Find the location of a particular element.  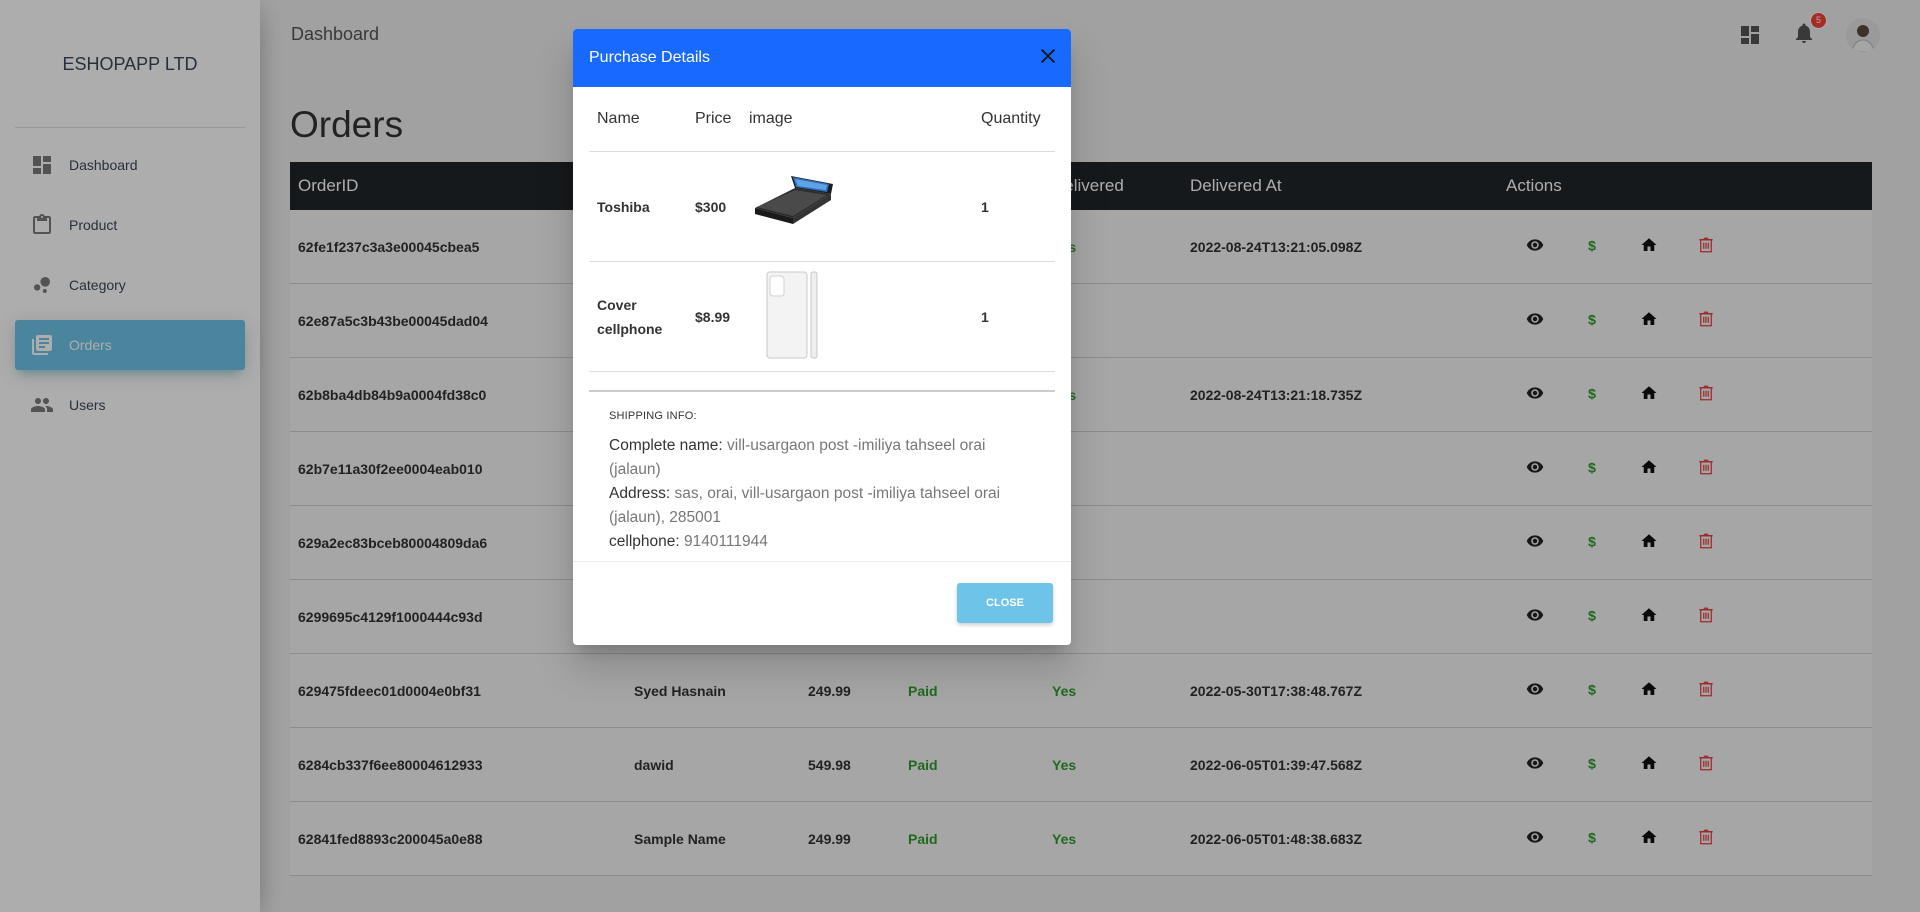

modal-header: Purchase Details is located at coordinates (822, 58).